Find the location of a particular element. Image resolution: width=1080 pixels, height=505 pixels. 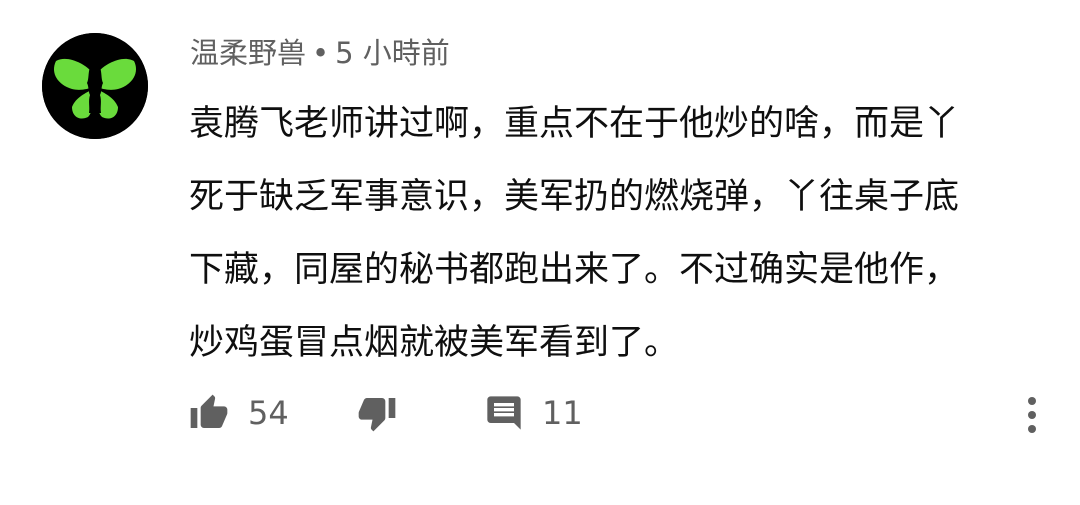

dislike-button is located at coordinates (377, 413).